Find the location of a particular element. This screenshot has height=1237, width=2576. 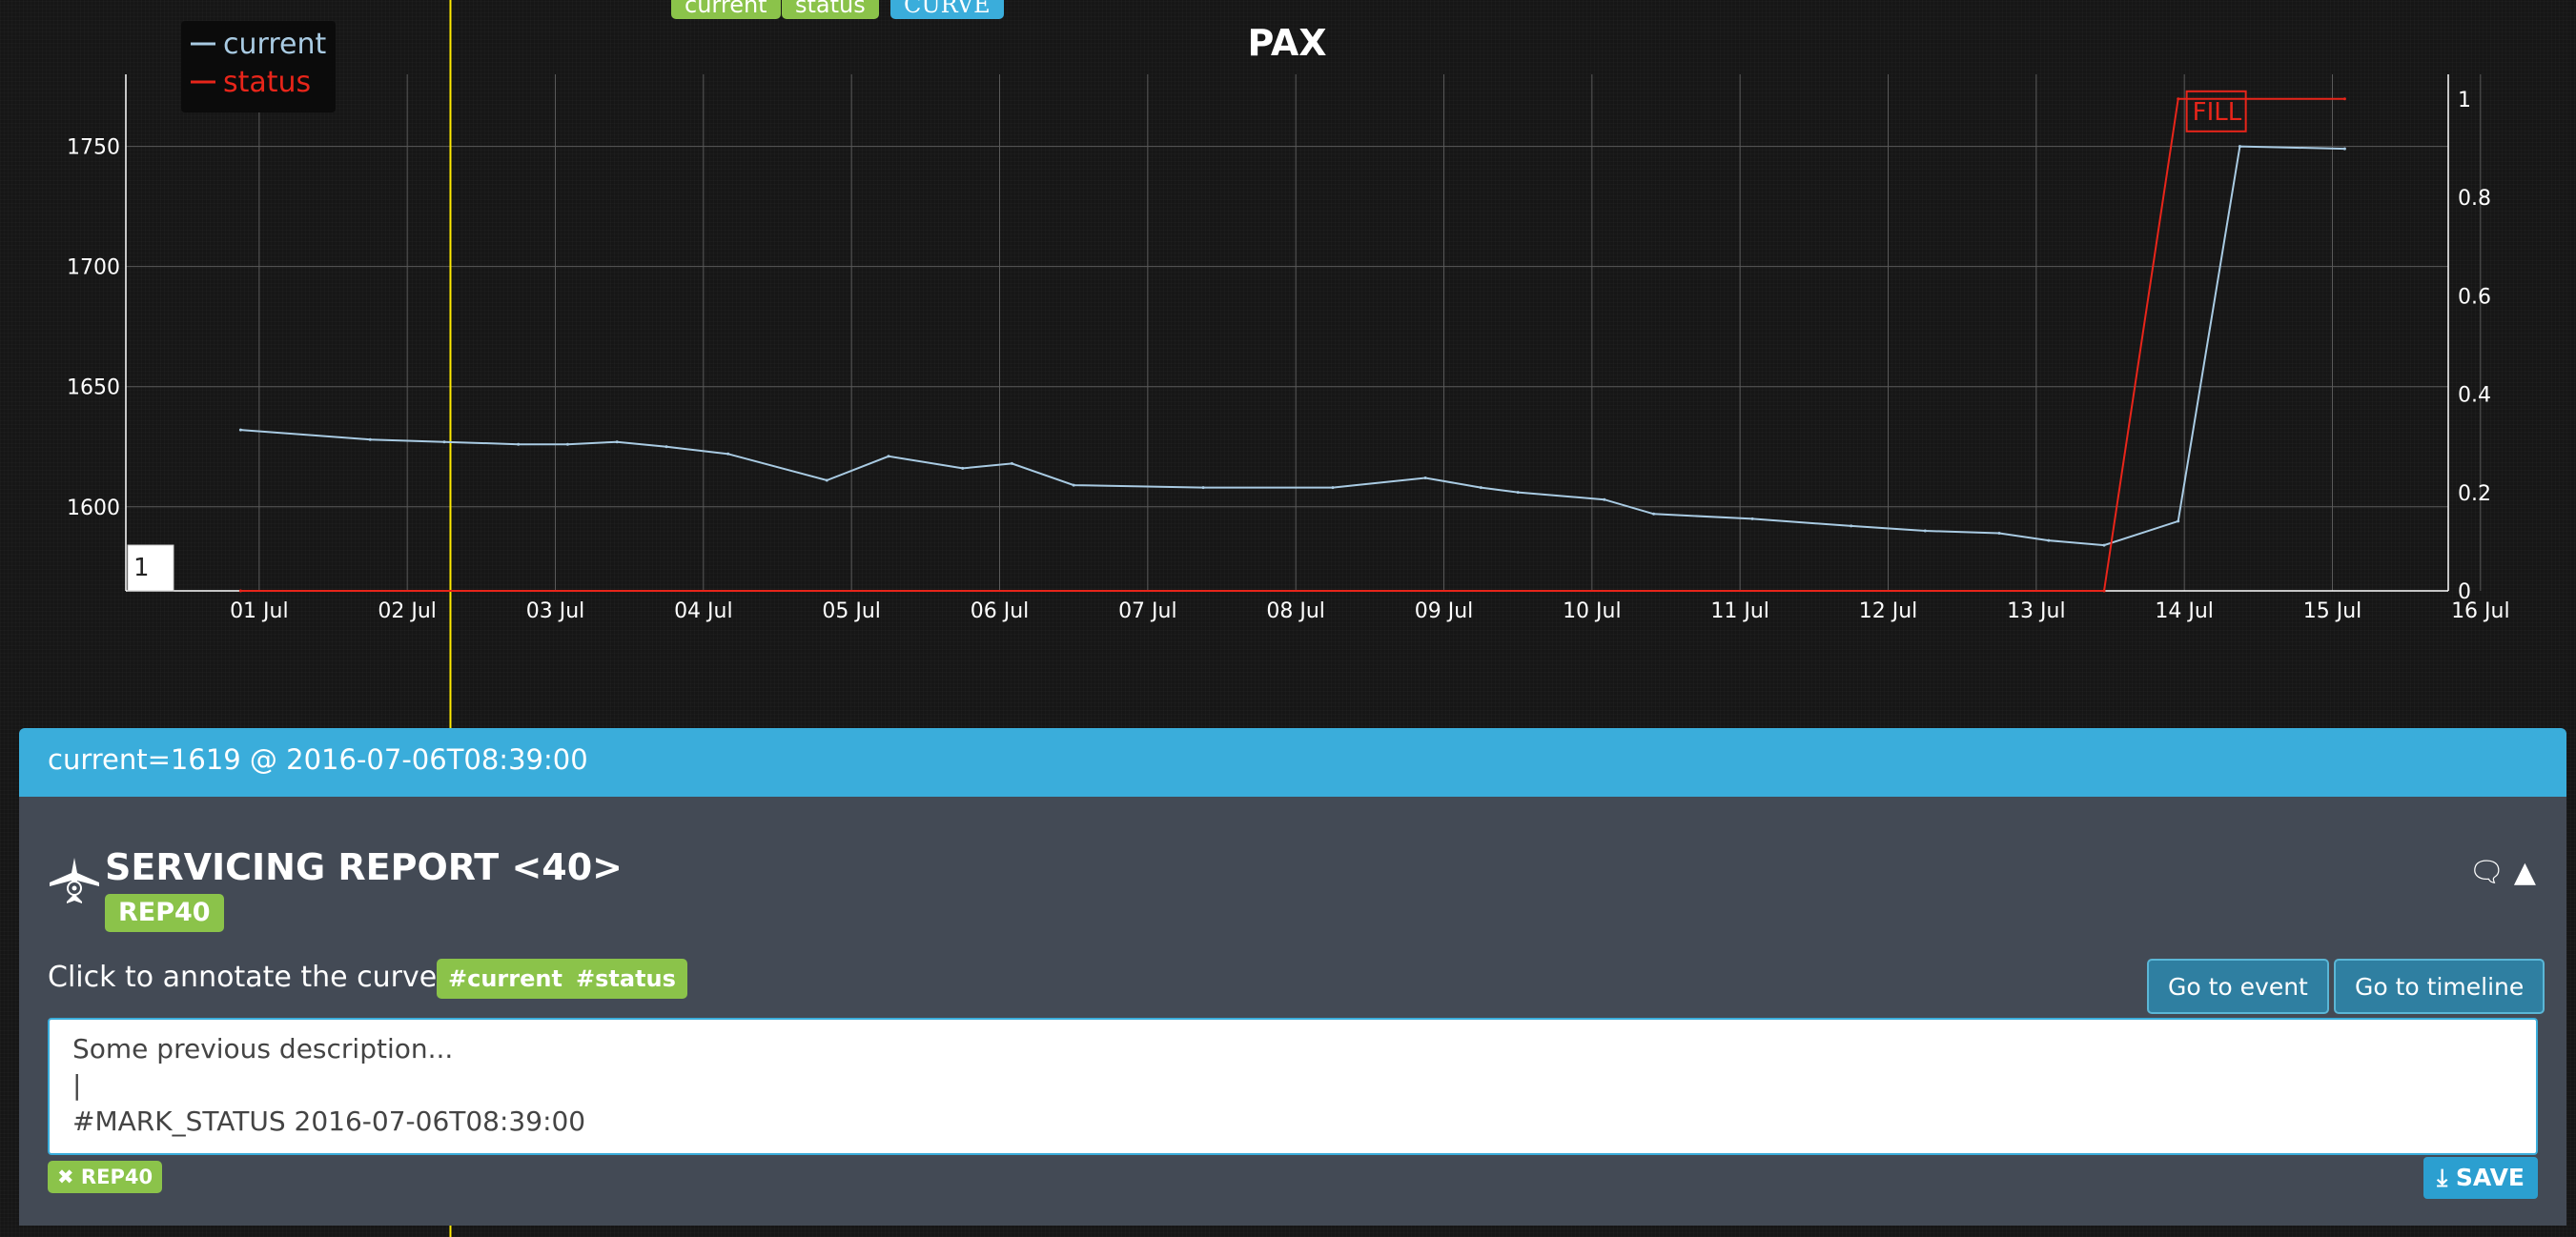

right-tick-label: 0.2 is located at coordinates (2475, 494).